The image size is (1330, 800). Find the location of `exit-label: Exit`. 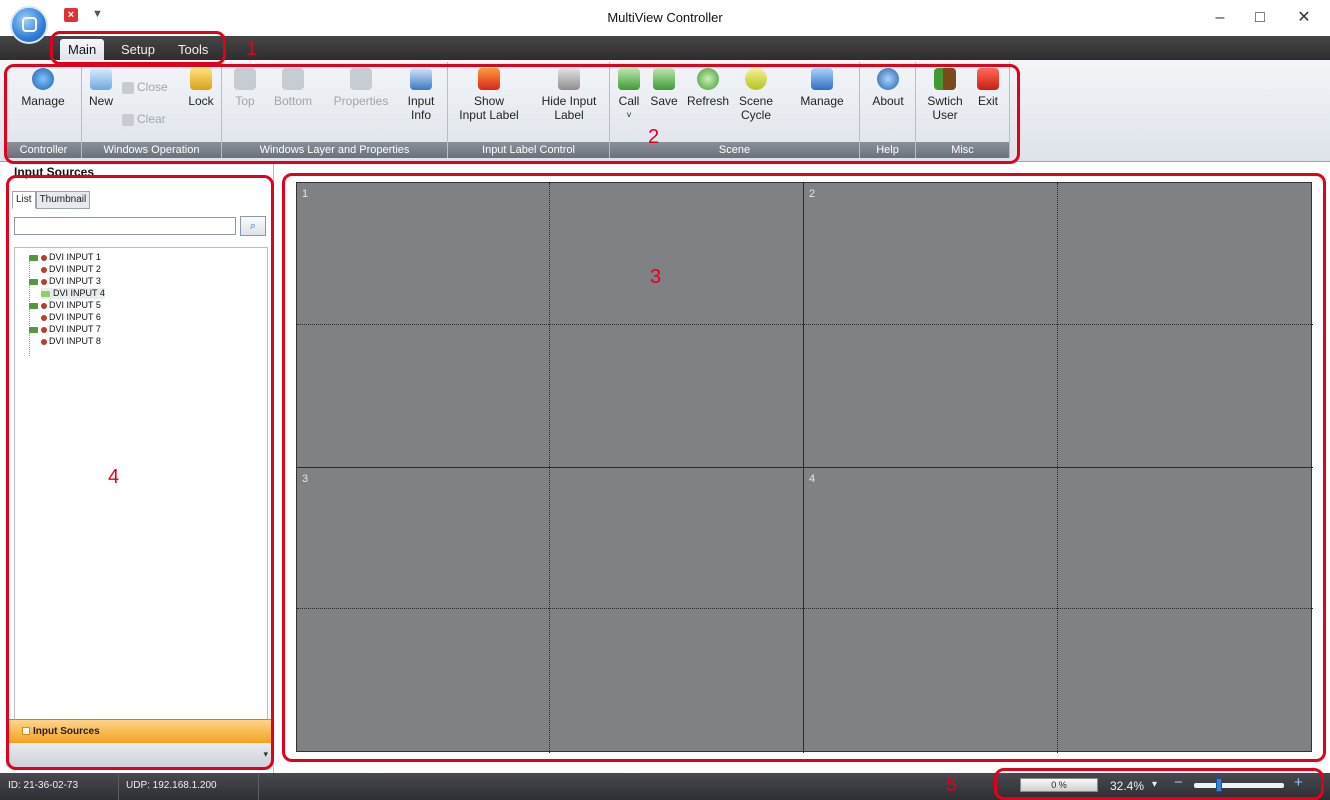

exit-label: Exit is located at coordinates (987, 101).